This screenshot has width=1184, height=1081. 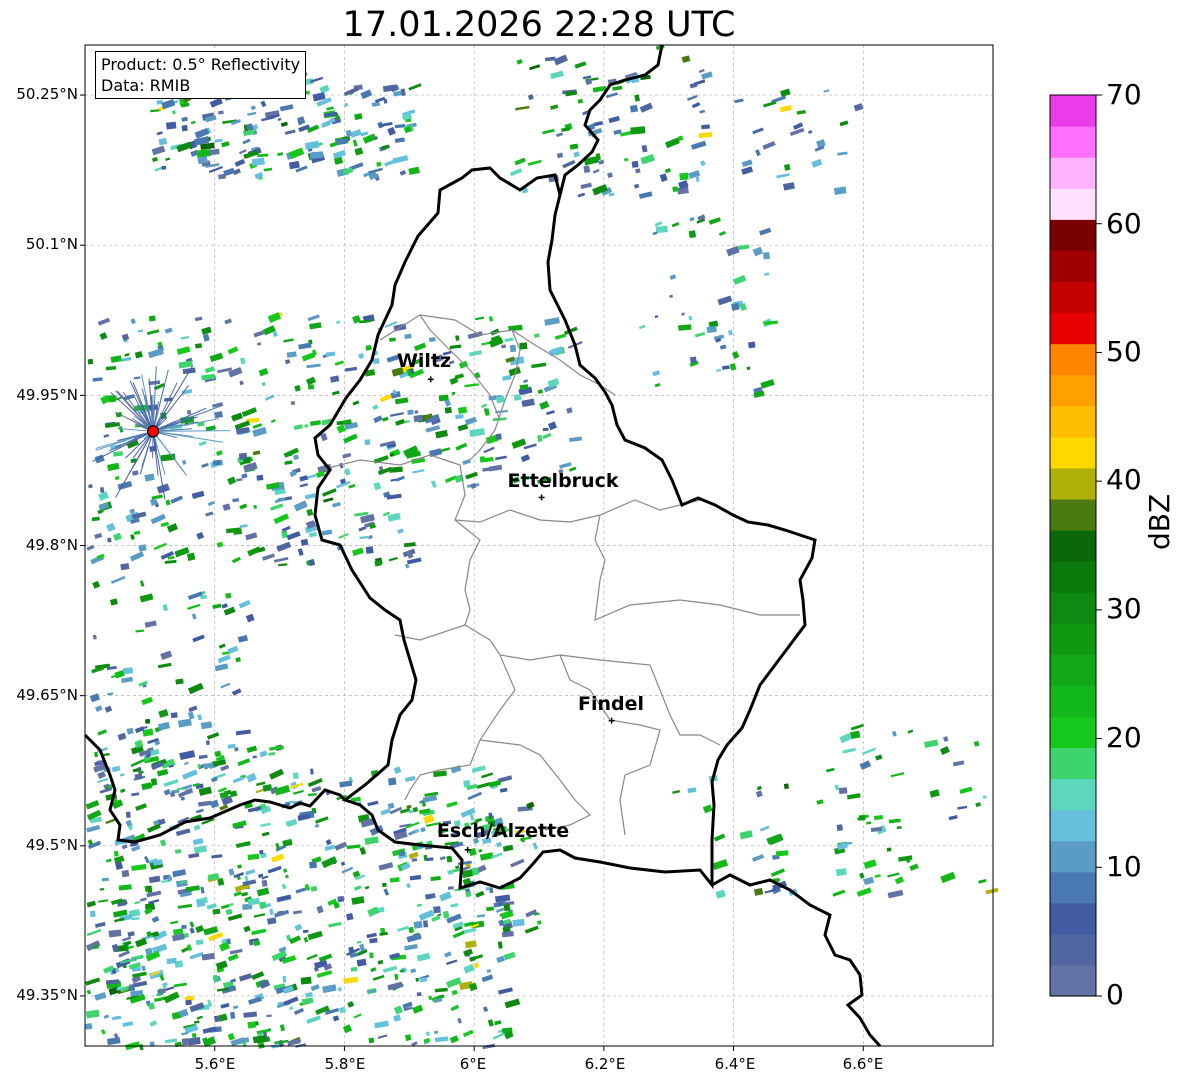 I want to click on lat-label: 49.65°N, so click(x=47, y=695).